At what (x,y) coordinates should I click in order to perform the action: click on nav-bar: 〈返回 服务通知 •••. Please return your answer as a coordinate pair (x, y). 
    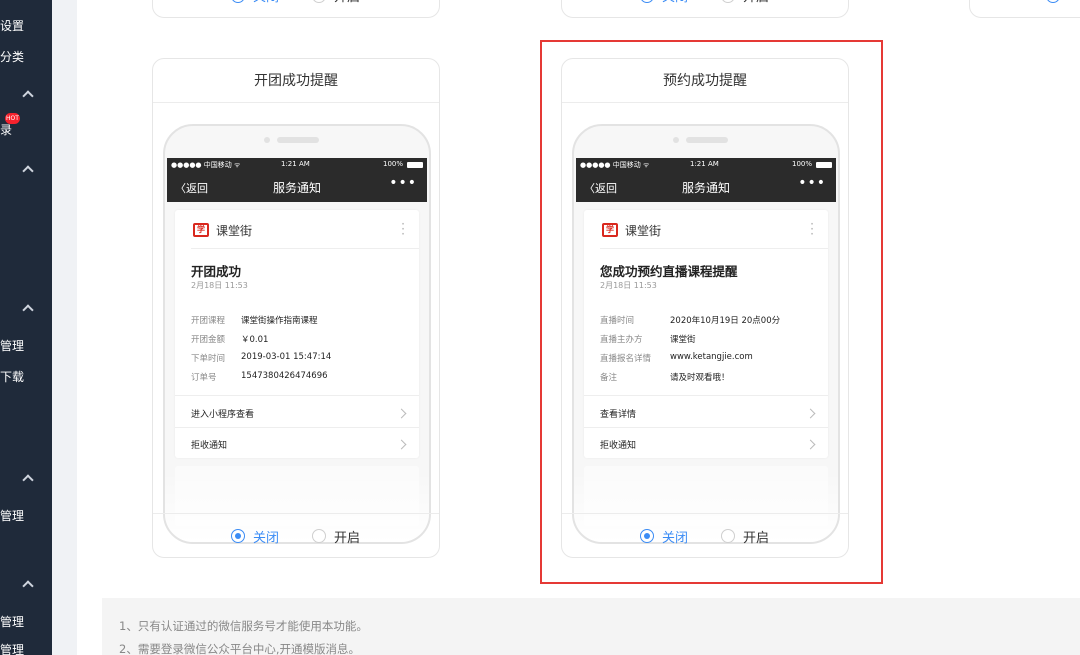
    Looking at the image, I should click on (297, 187).